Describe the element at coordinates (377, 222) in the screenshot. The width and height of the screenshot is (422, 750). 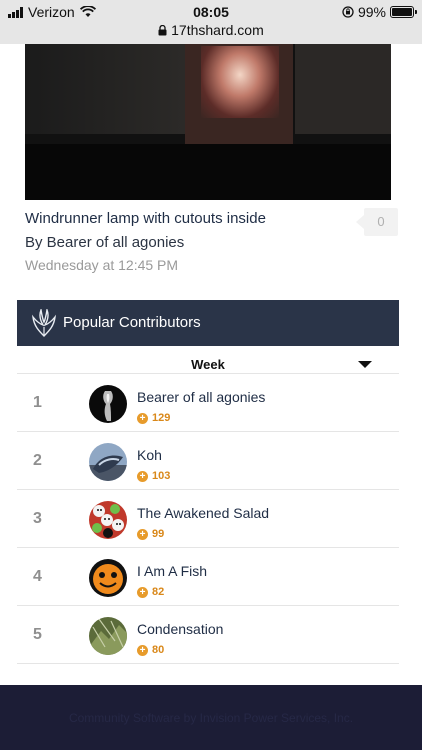
I see `comment-count-badge: 0` at that location.